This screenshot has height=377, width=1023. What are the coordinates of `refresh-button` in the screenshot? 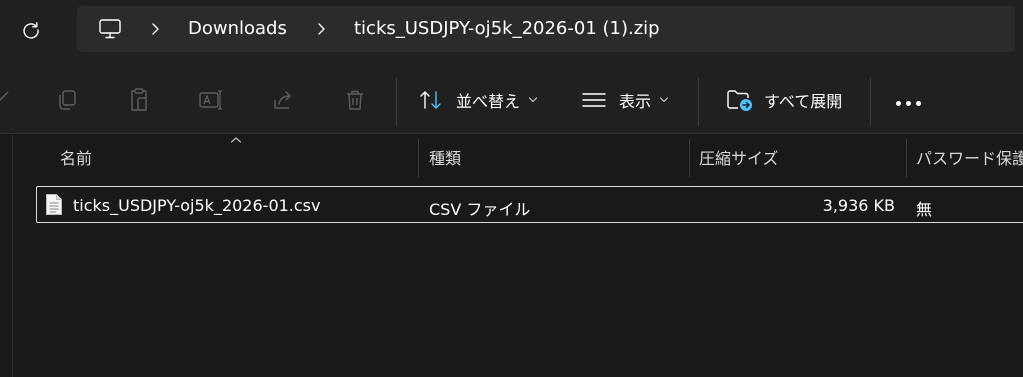 It's located at (31, 30).